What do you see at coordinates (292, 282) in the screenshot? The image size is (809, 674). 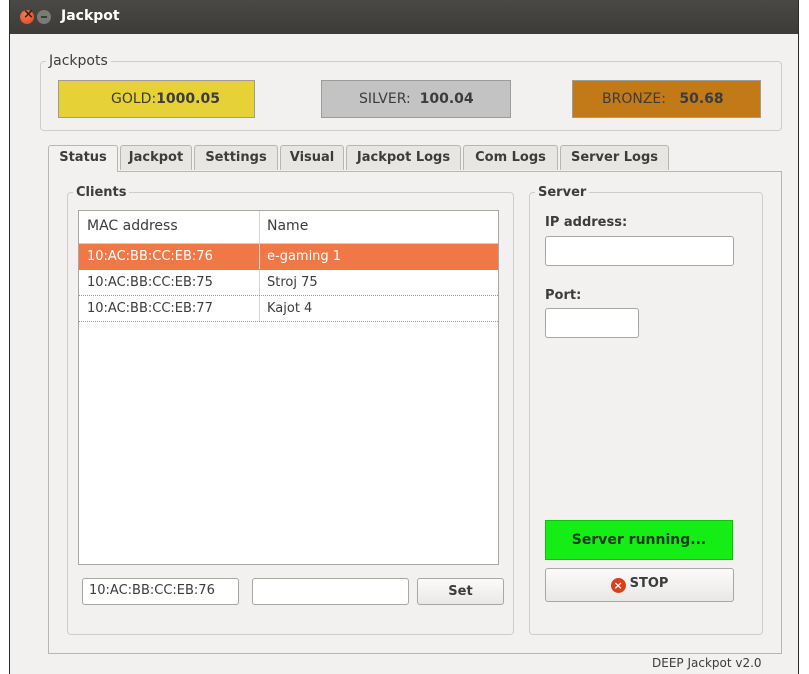 I see `row-name: Stroj 75` at bounding box center [292, 282].